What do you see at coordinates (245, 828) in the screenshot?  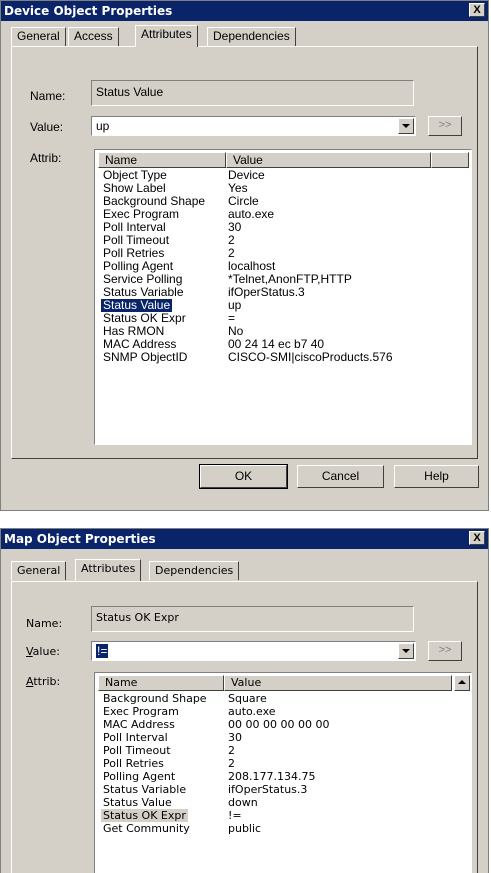 I see `attr-value: public` at bounding box center [245, 828].